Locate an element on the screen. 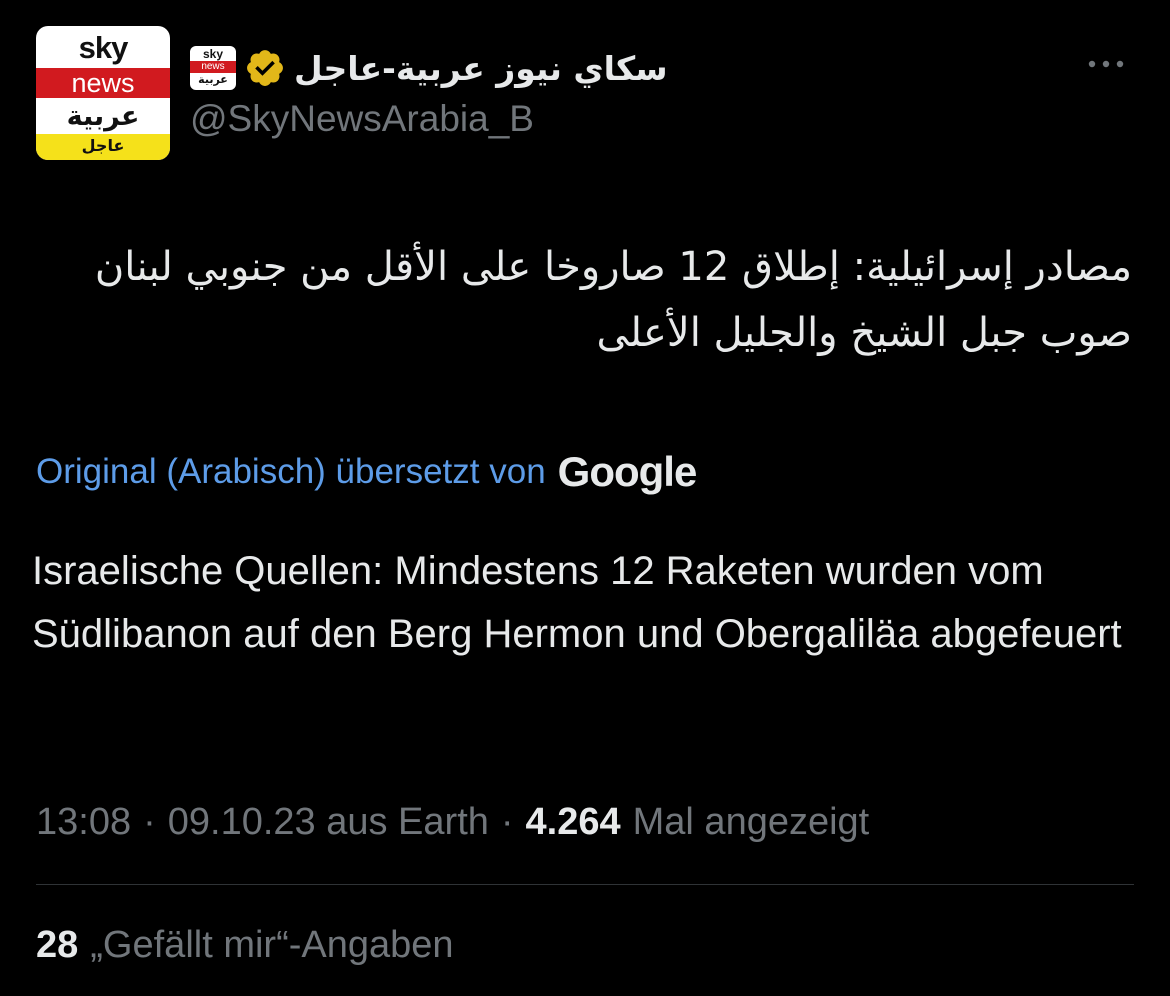 This screenshot has height=996, width=1170. affiliate-logo-arabic: عربية is located at coordinates (213, 80).